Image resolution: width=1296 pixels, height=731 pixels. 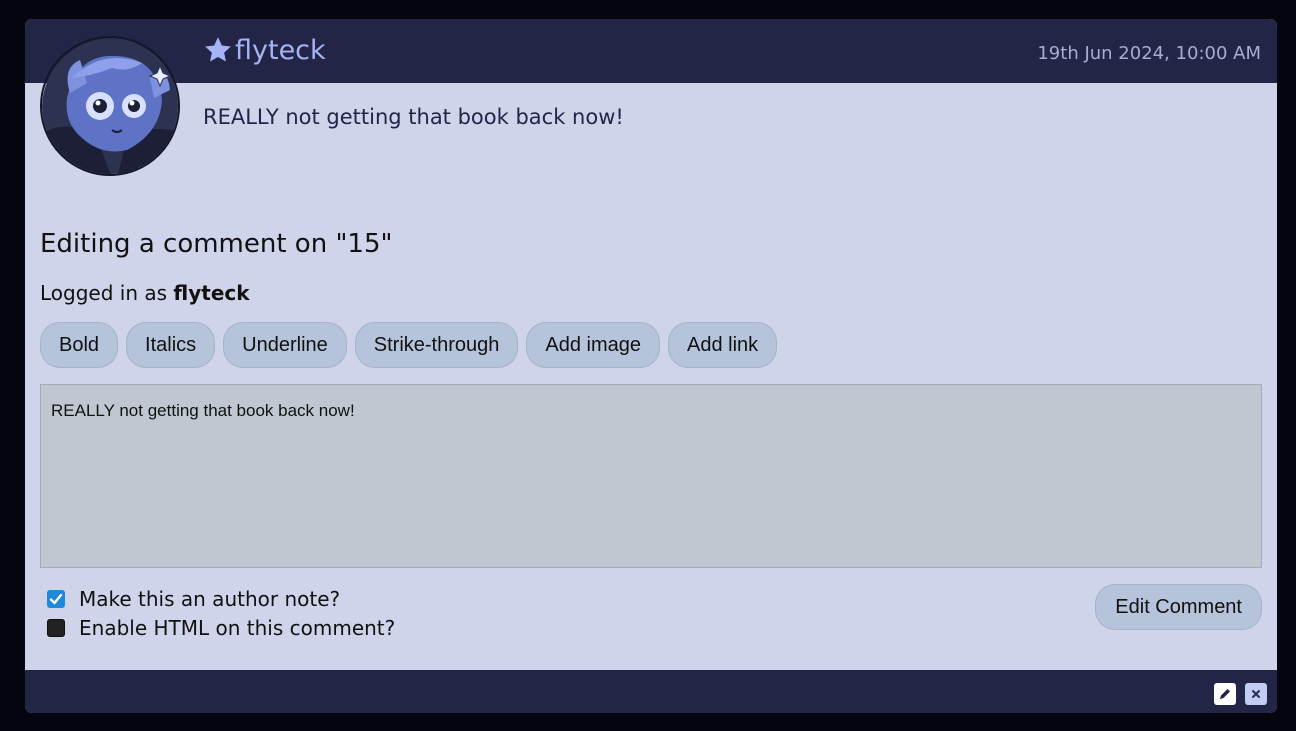 I want to click on bold-button: Bold, so click(x=79, y=345).